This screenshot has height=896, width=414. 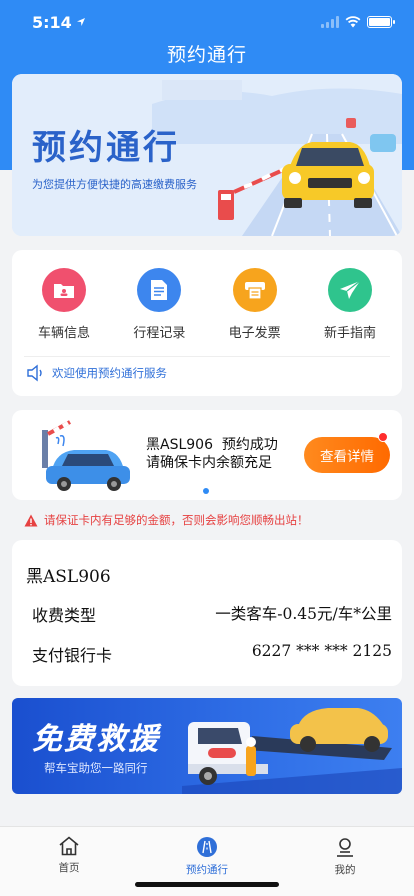 I want to click on carousel-dot-active, so click(x=206, y=491).